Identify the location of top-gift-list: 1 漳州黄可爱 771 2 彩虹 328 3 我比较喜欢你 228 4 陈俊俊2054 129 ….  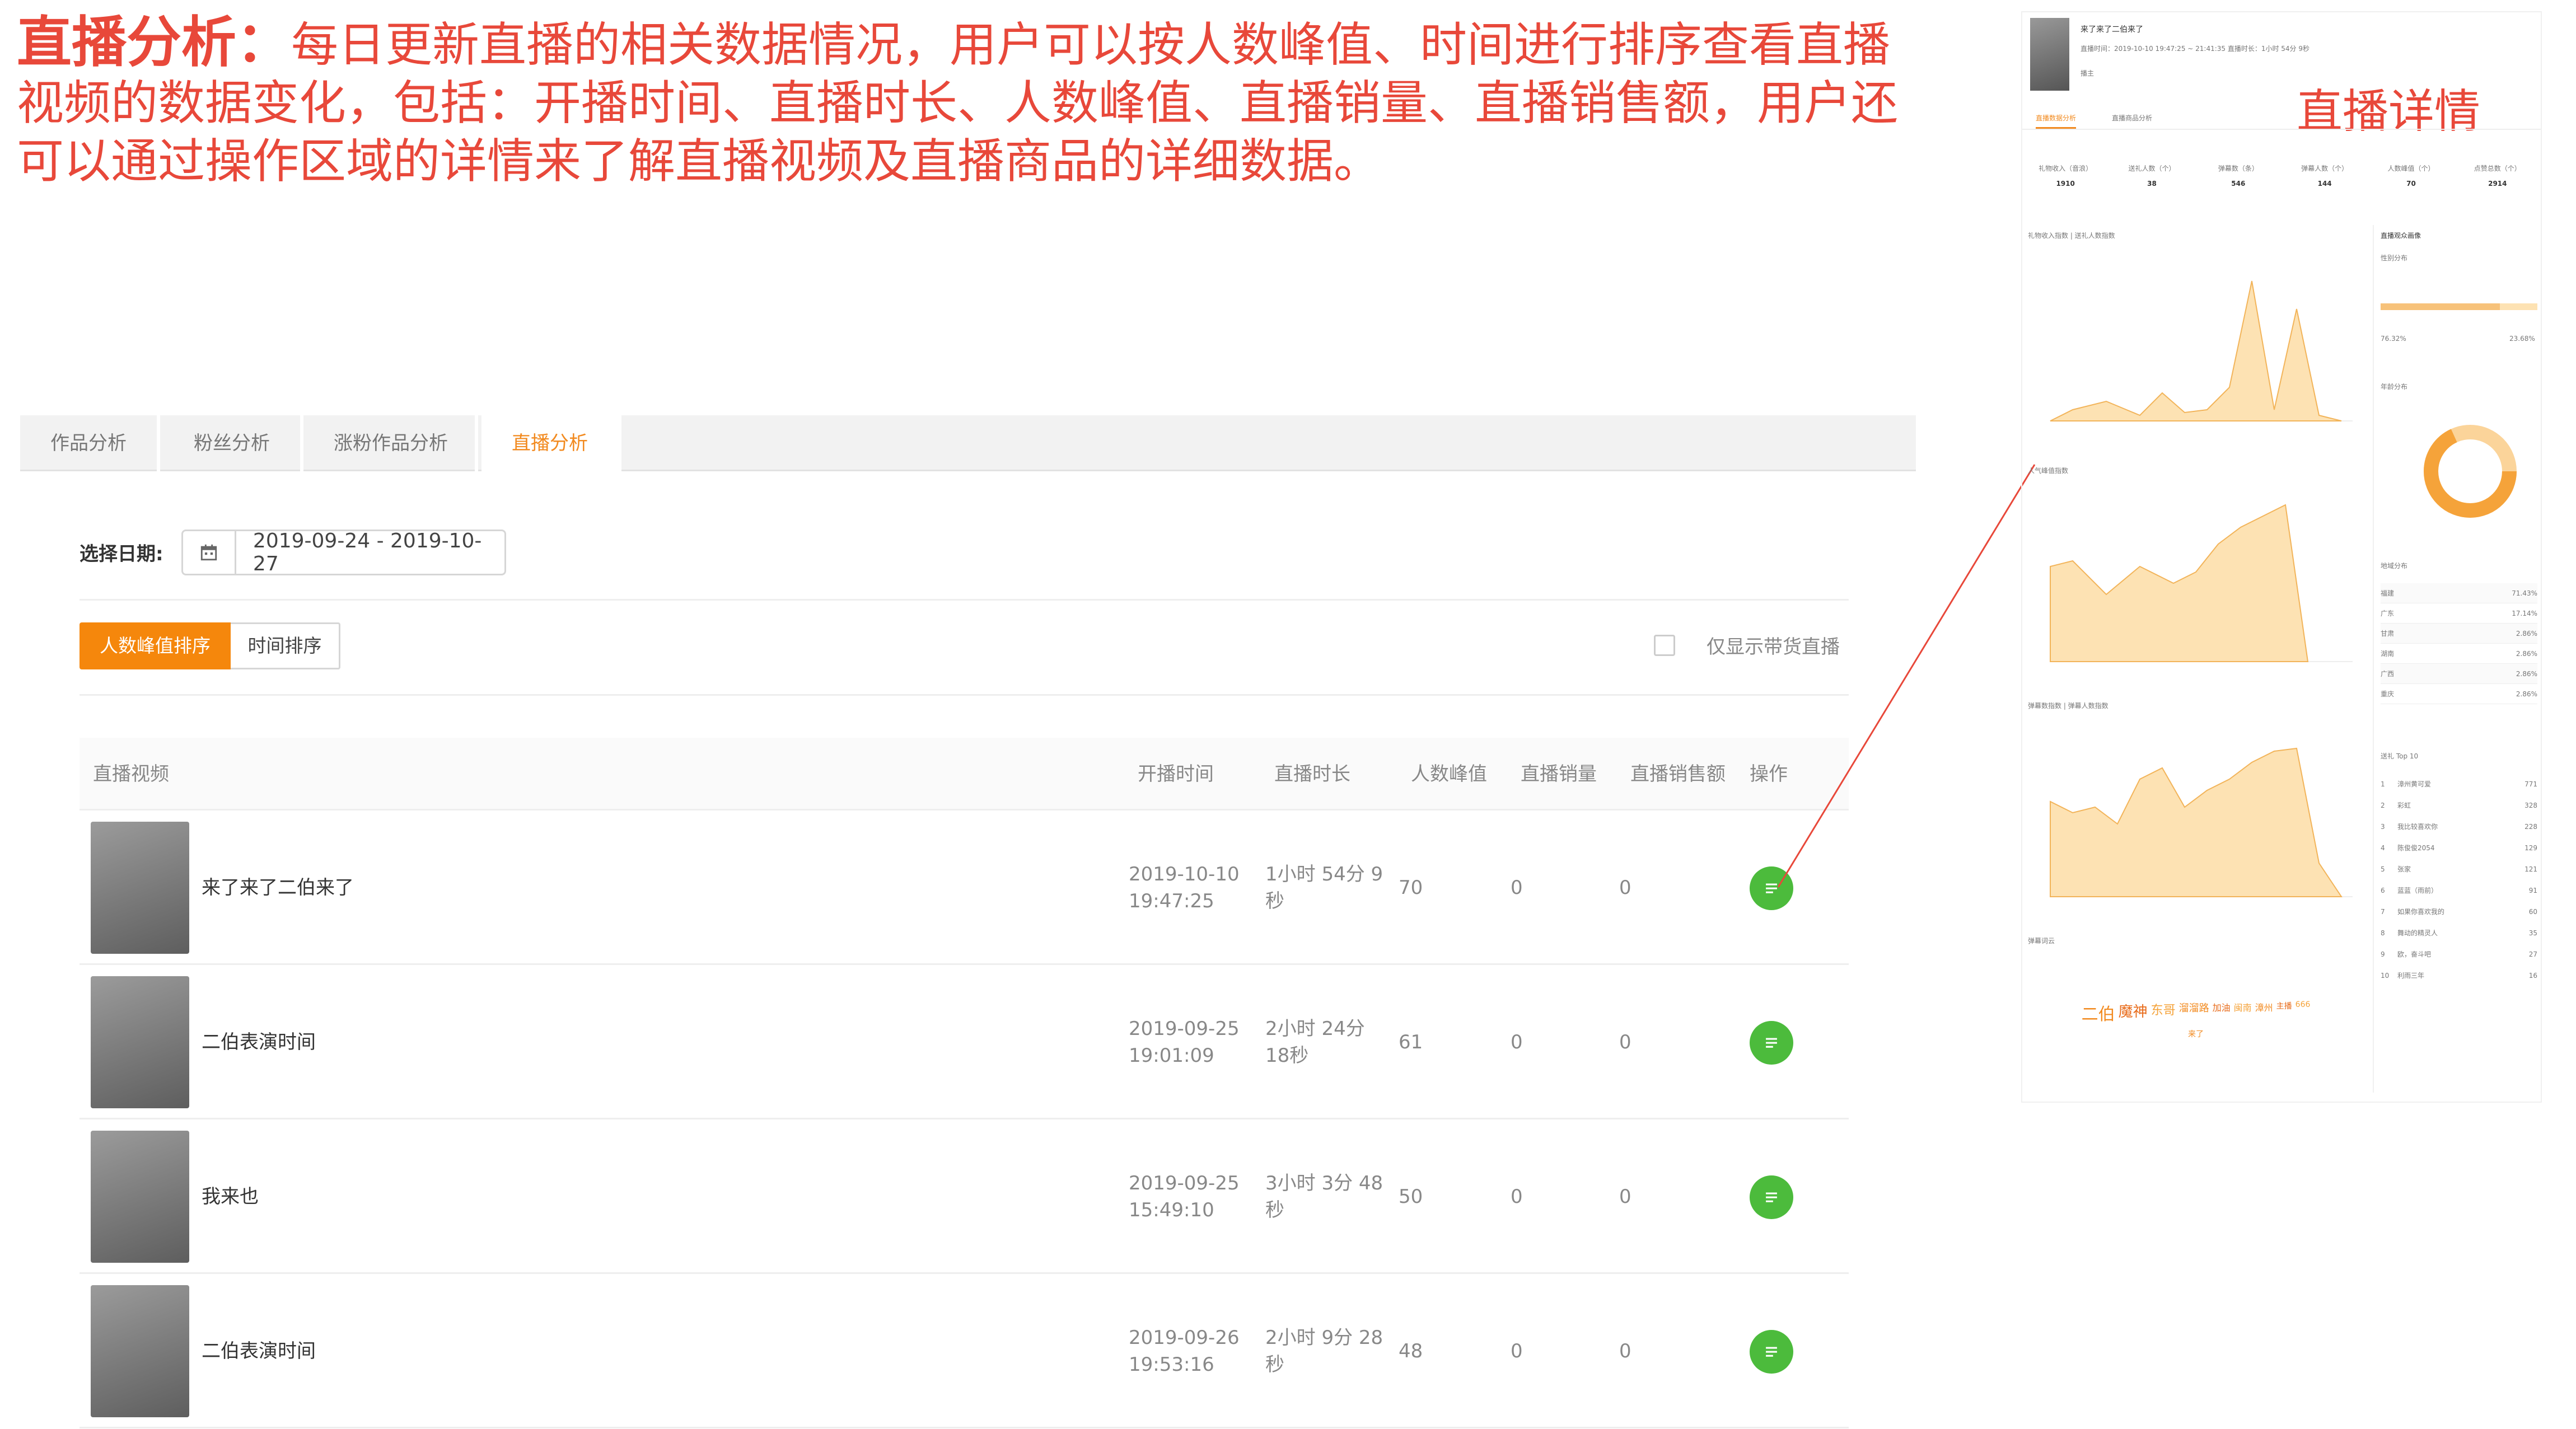
(2459, 880).